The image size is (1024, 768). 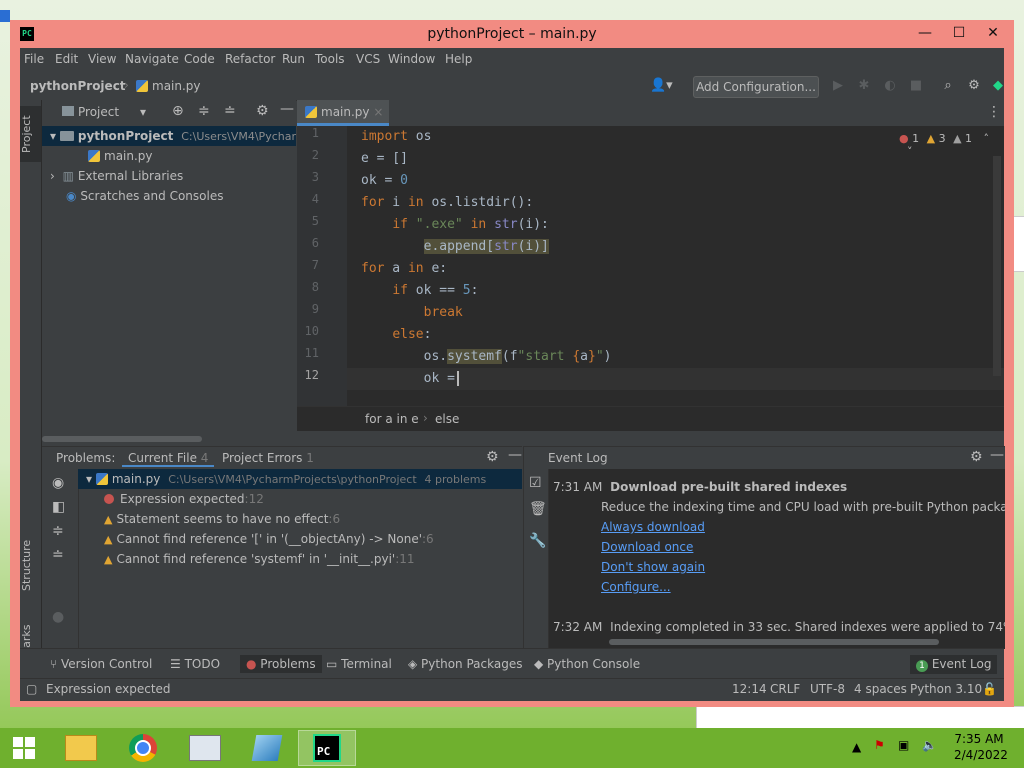 What do you see at coordinates (281, 664) in the screenshot?
I see `tool-problems: ● Problems` at bounding box center [281, 664].